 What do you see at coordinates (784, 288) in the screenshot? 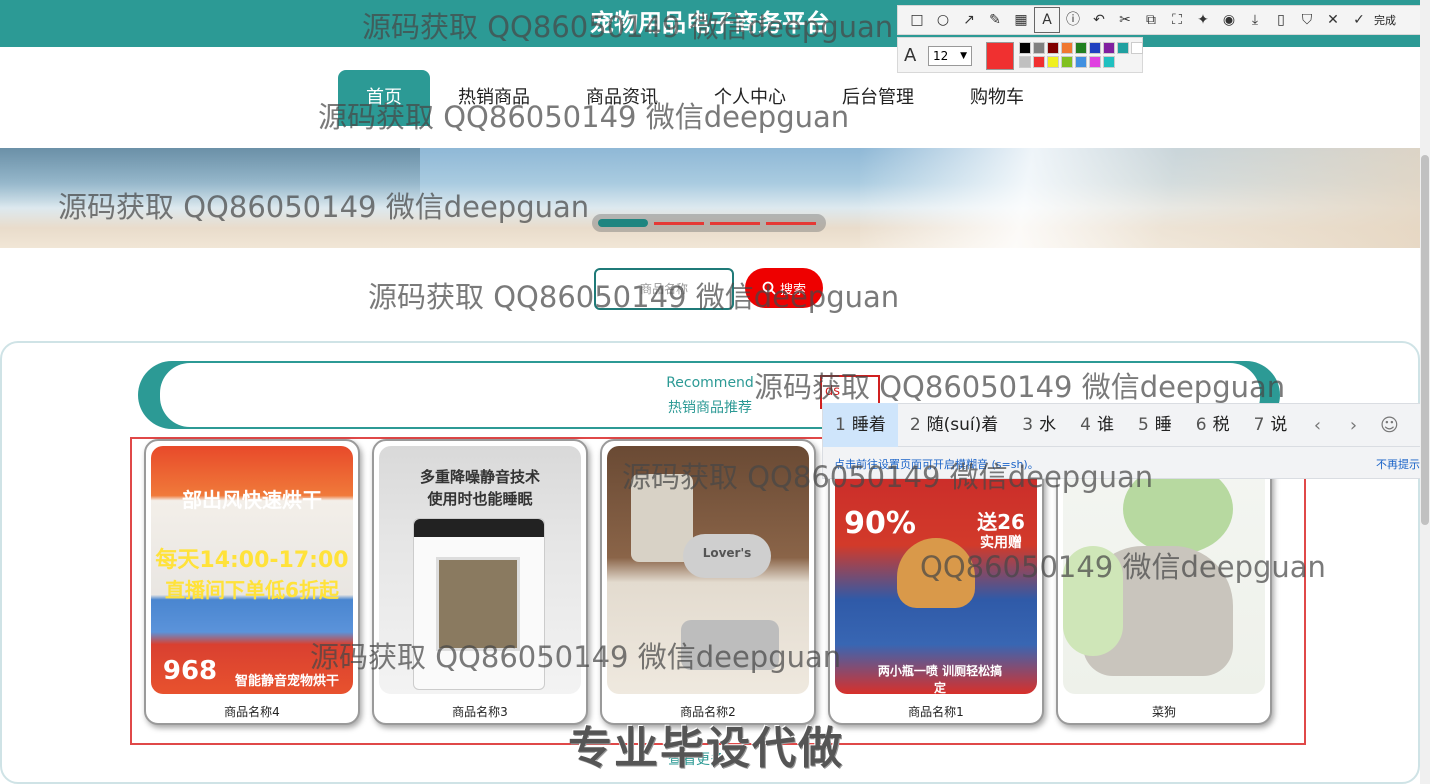
I see `search-button: 搜索` at bounding box center [784, 288].